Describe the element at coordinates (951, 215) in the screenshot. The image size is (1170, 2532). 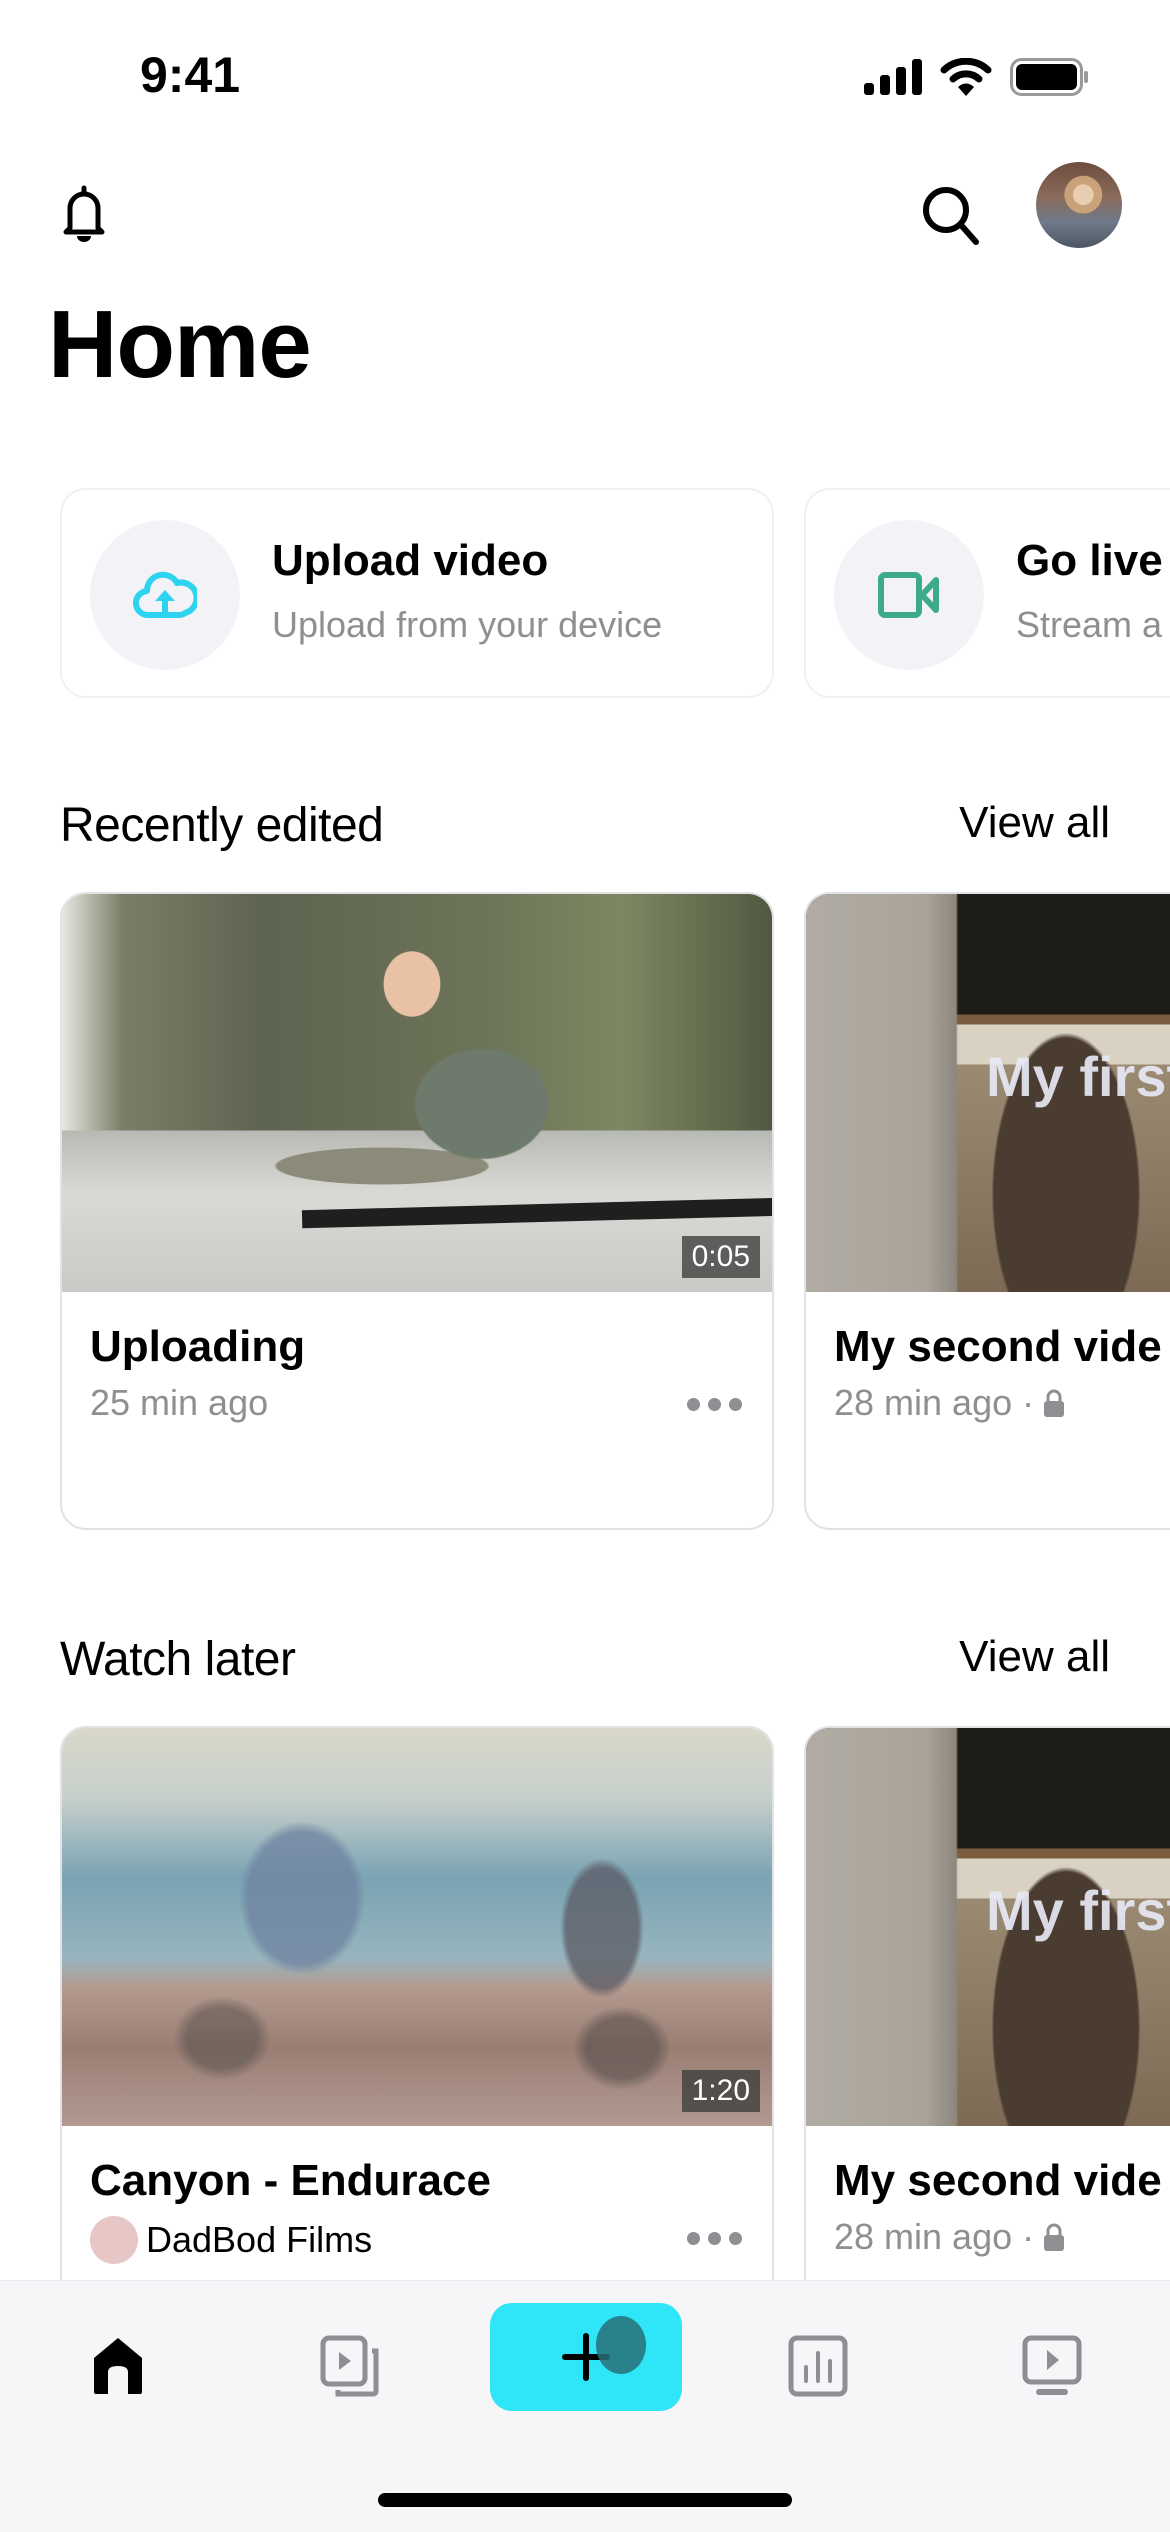
I see `search-icon` at that location.